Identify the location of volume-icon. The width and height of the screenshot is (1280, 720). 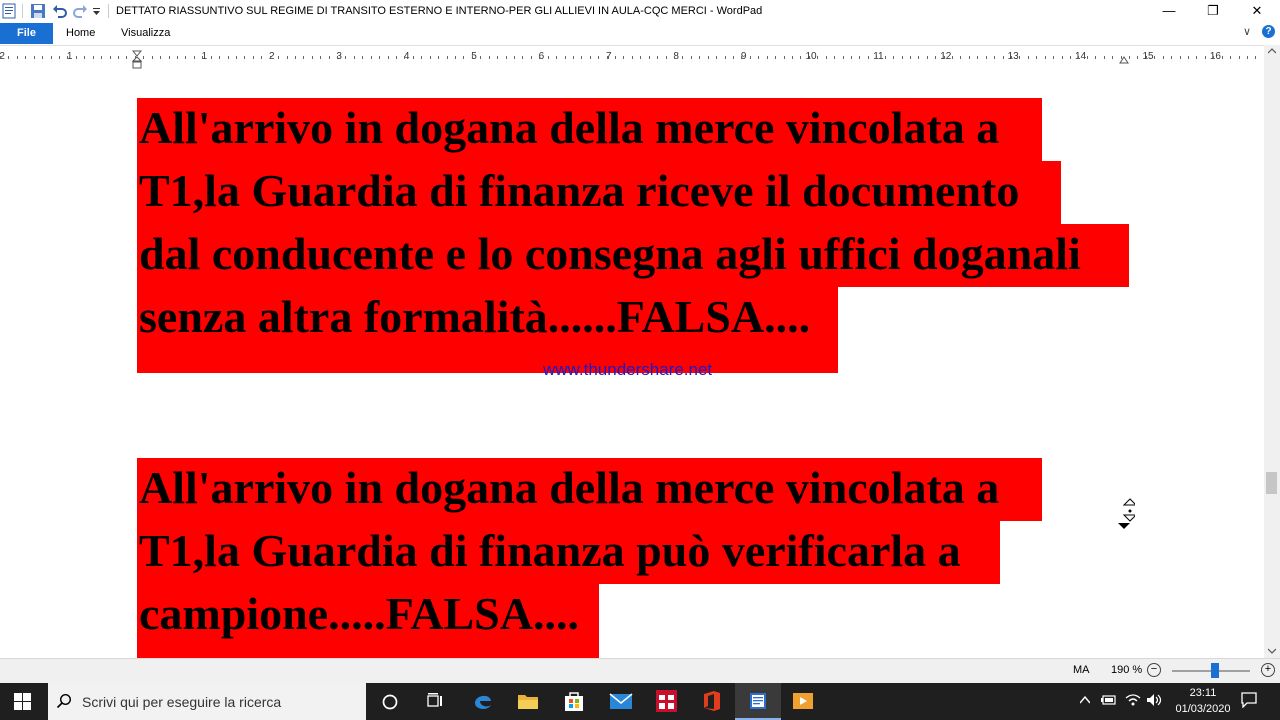
(1155, 700).